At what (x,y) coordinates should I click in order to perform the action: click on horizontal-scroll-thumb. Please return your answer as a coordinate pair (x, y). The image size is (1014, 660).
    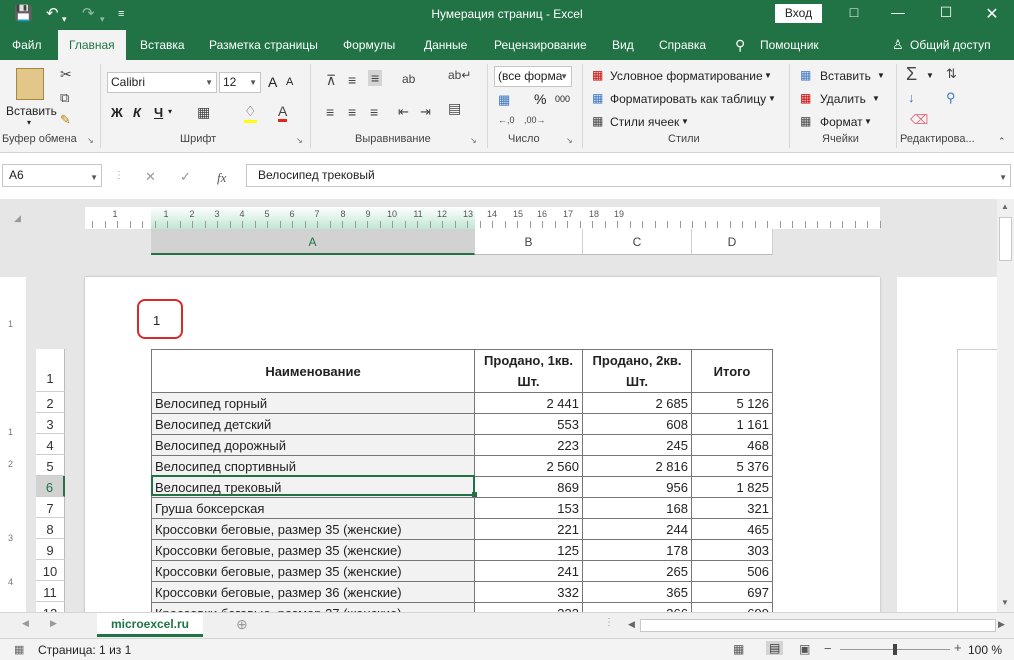
    Looking at the image, I should click on (818, 625).